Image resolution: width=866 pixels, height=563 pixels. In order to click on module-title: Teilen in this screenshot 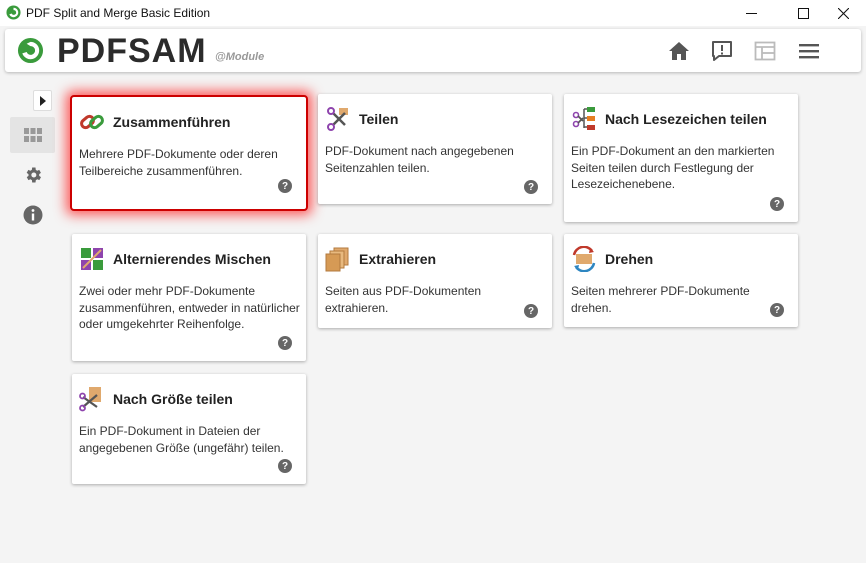, I will do `click(379, 119)`.